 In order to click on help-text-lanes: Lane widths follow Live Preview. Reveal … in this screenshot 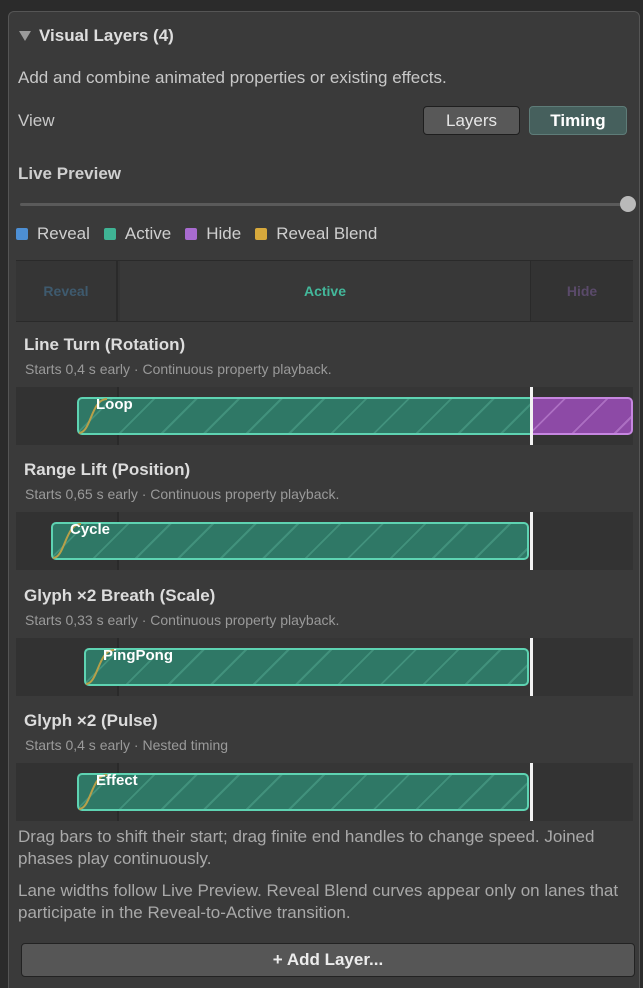, I will do `click(318, 901)`.